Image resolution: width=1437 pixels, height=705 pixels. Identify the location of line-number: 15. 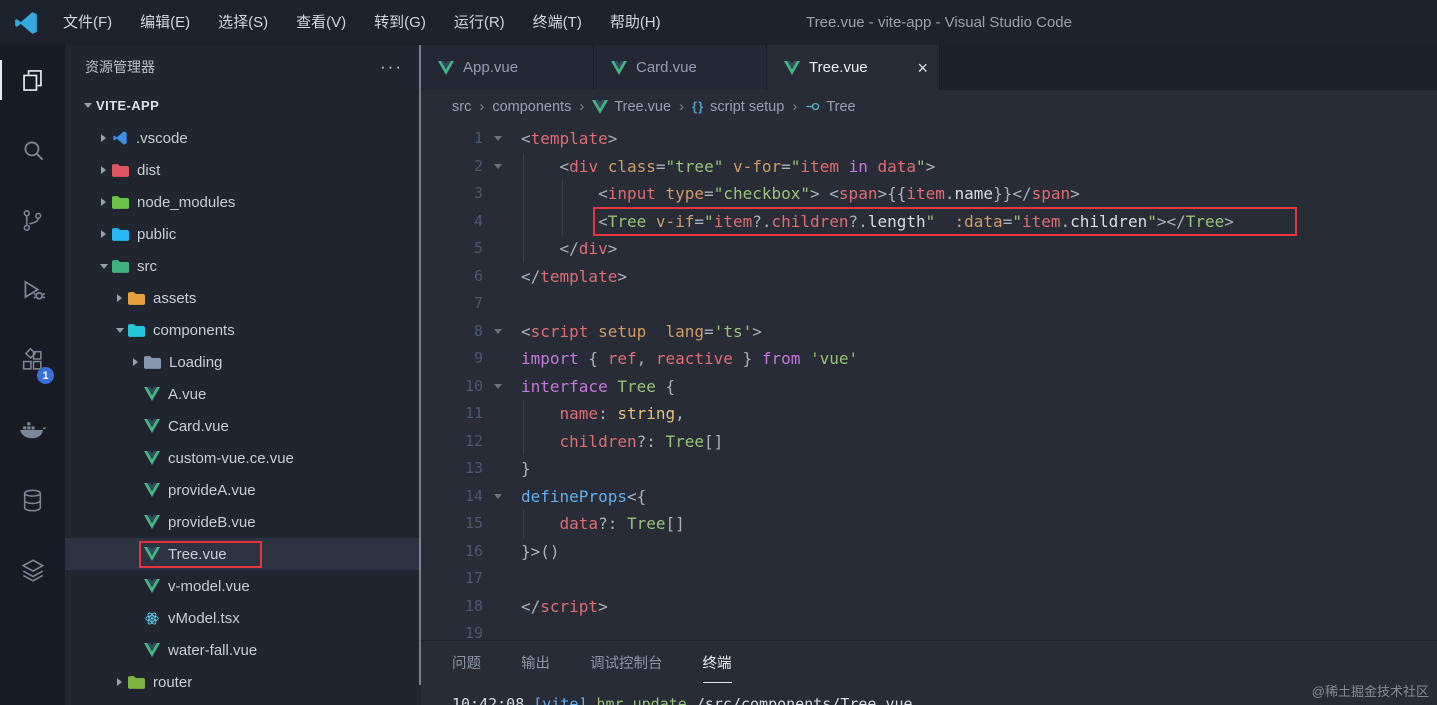
(473, 523).